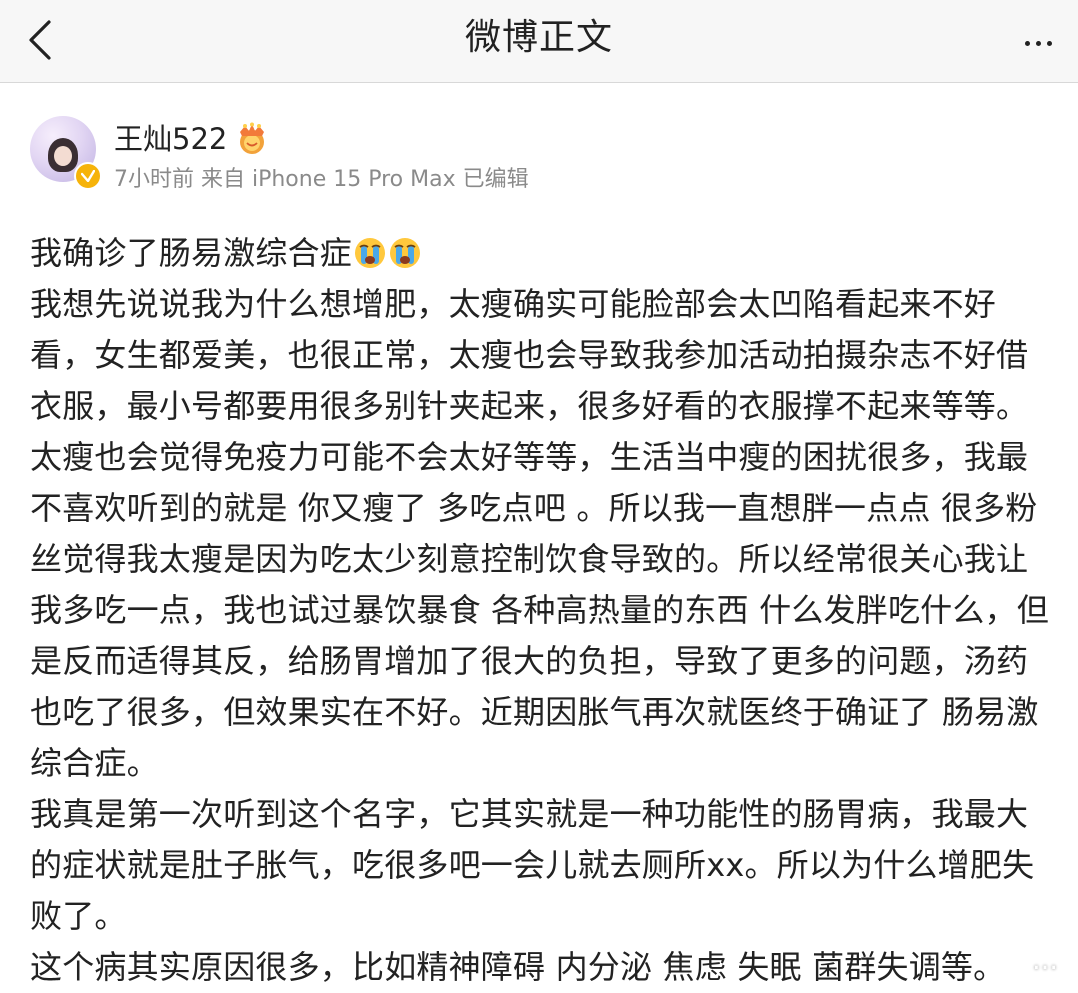 The image size is (1078, 993). What do you see at coordinates (170, 139) in the screenshot?
I see `author-name: 王灿522` at bounding box center [170, 139].